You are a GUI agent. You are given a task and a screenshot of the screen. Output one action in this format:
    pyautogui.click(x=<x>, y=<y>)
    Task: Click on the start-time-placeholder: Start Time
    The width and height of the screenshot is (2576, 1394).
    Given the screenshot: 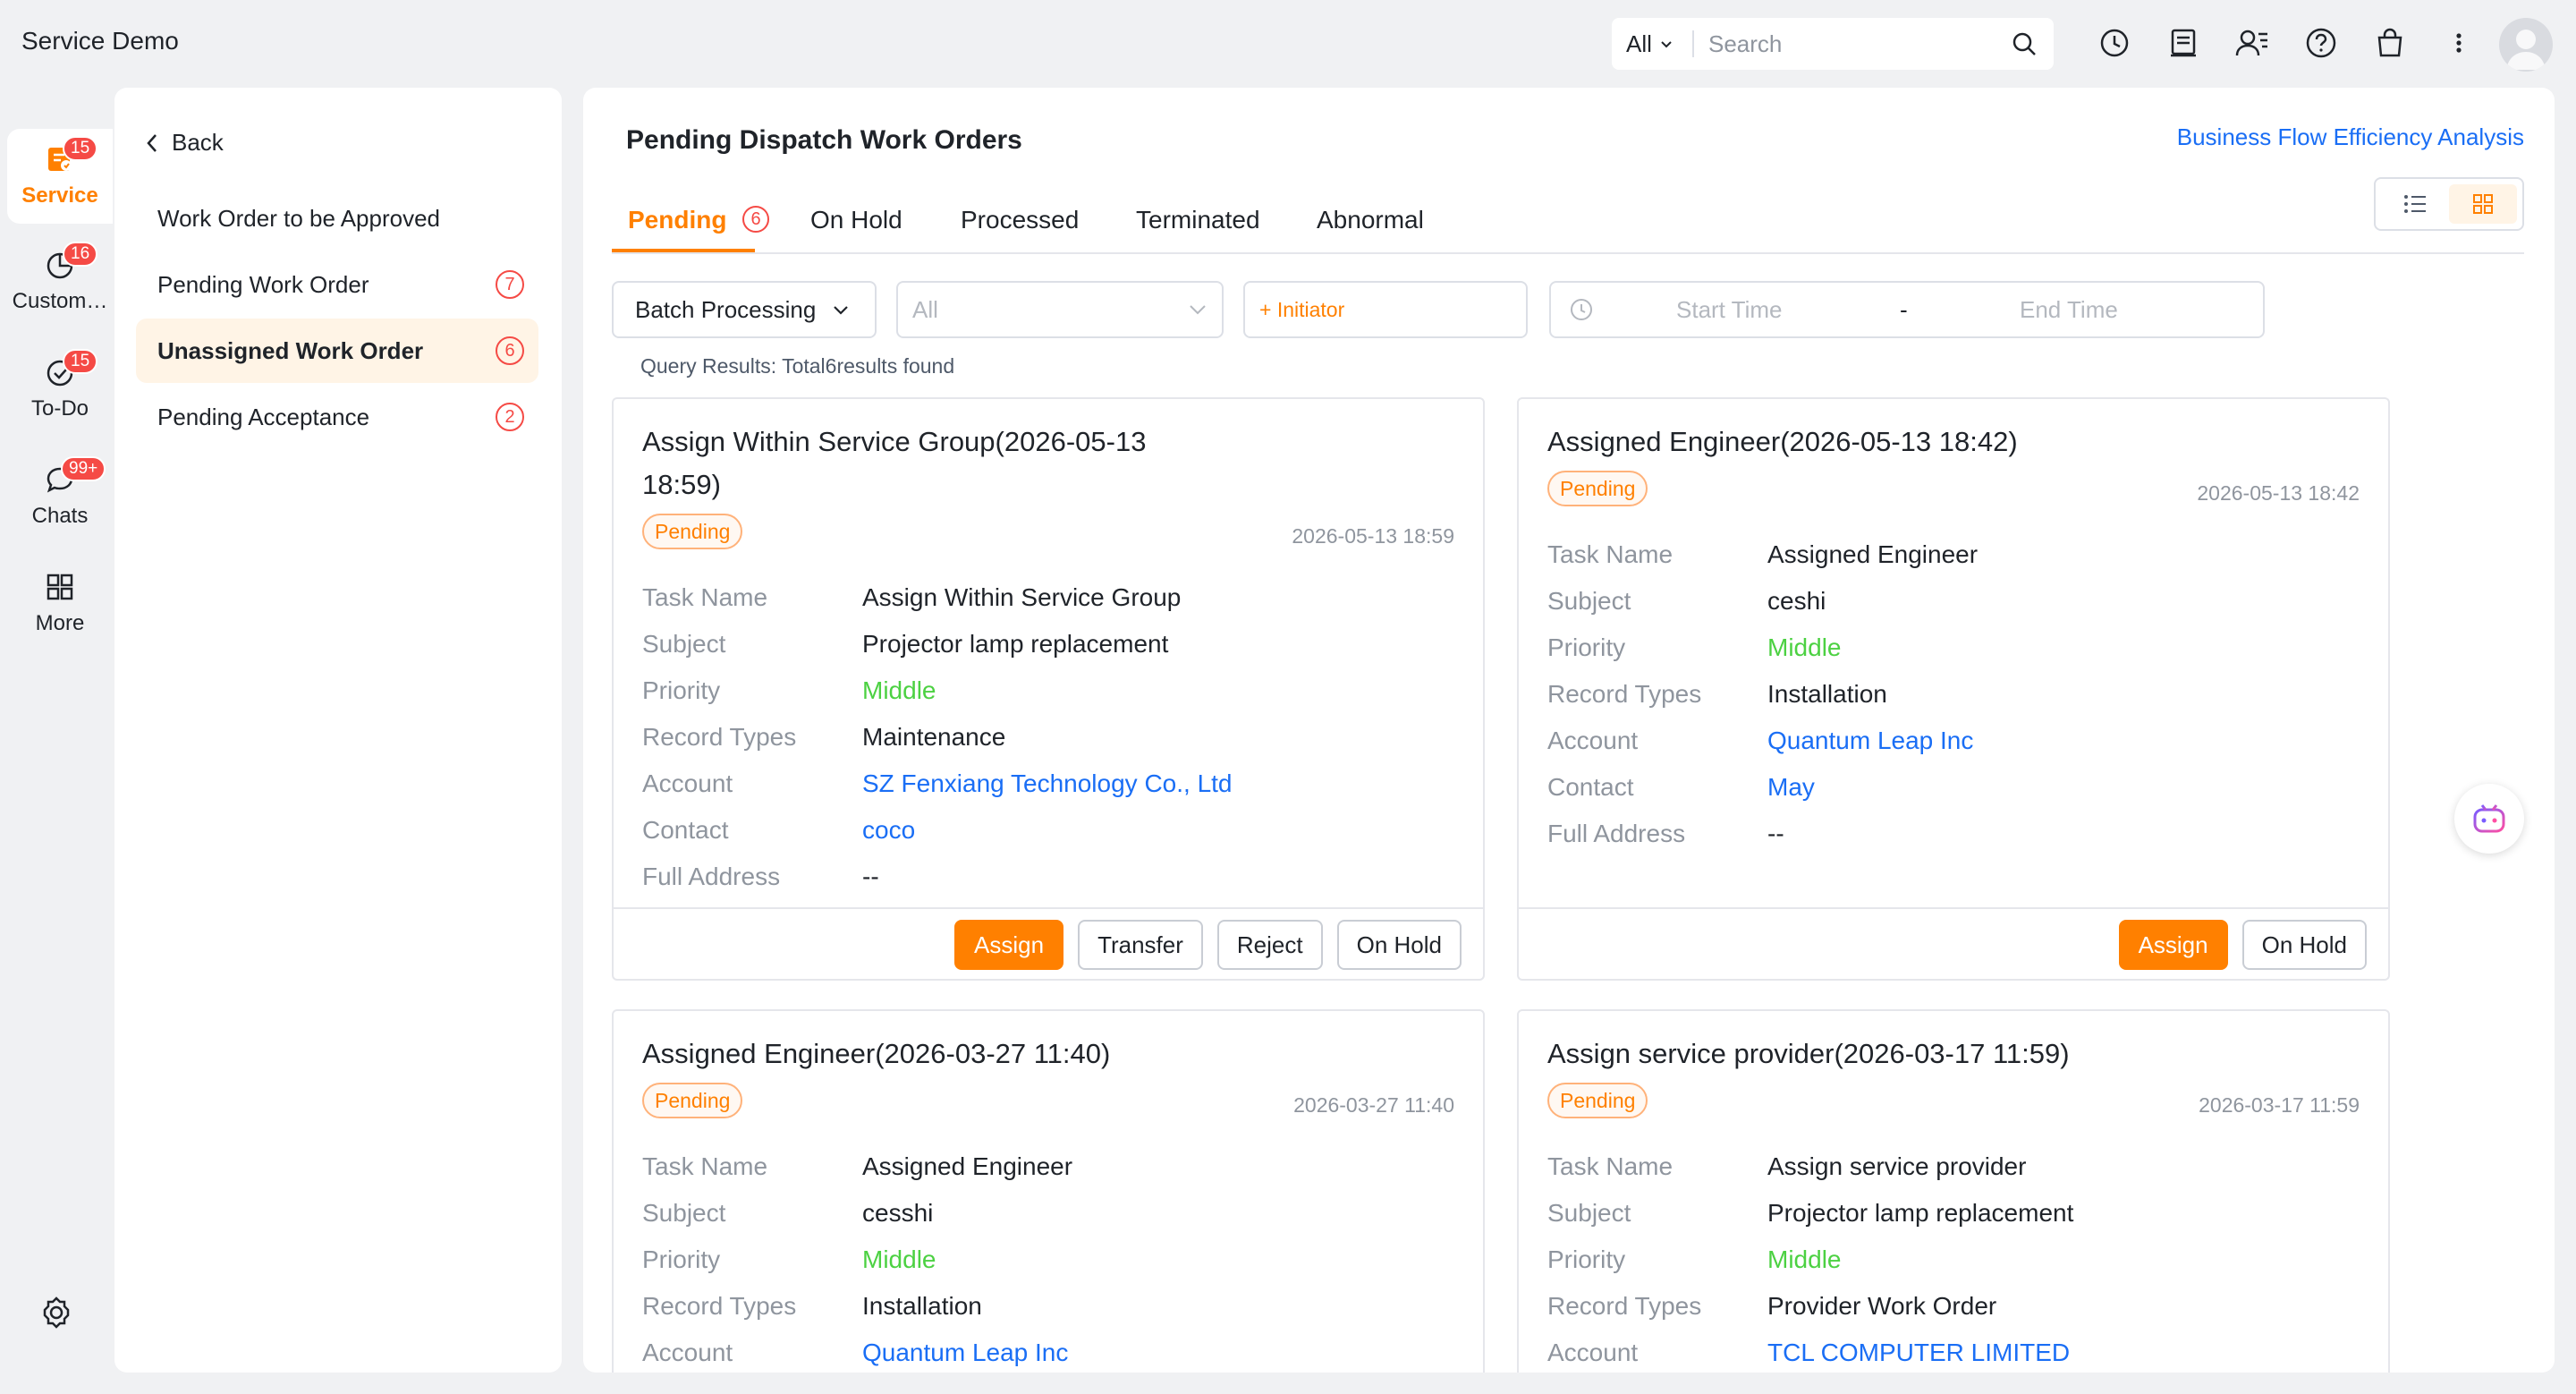 What is the action you would take?
    pyautogui.click(x=1729, y=310)
    